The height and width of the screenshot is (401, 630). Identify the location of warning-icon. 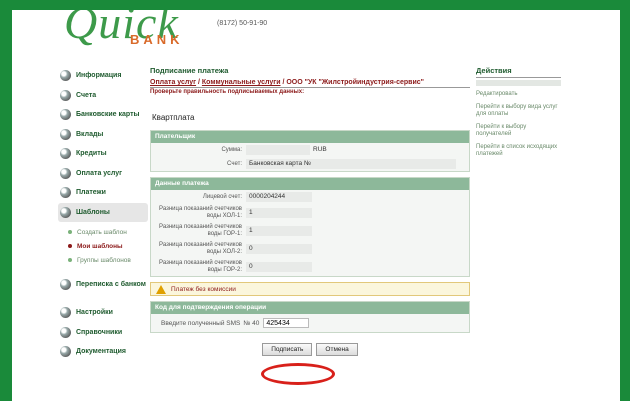
(161, 289).